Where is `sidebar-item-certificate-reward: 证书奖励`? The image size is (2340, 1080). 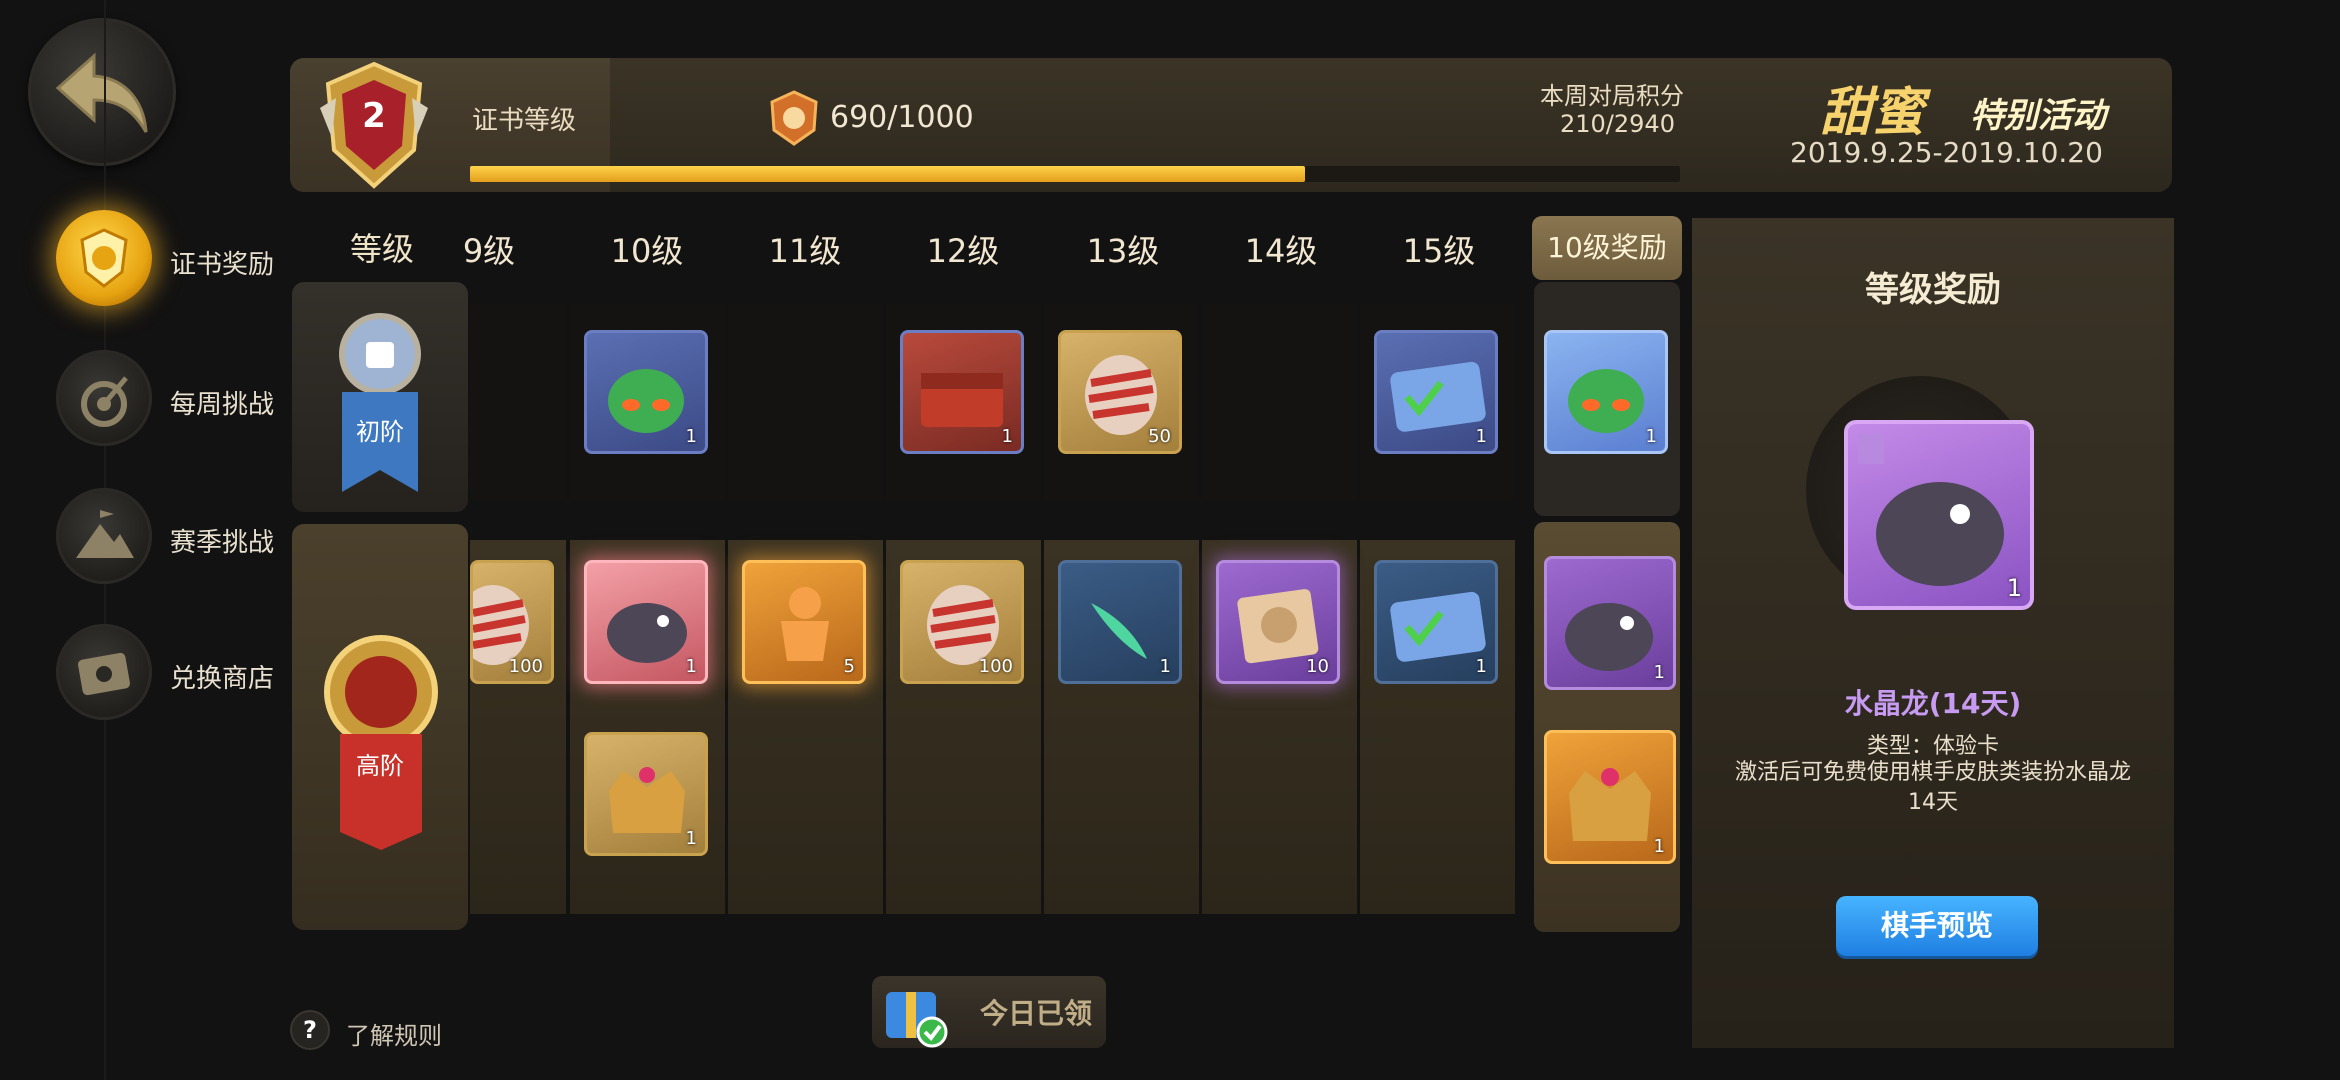
sidebar-item-certificate-reward: 证书奖励 is located at coordinates (176, 260).